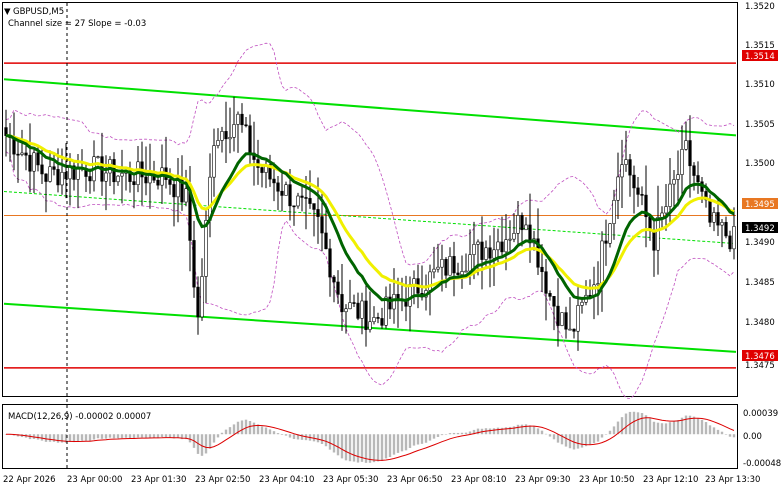 The image size is (781, 489). Describe the element at coordinates (670, 480) in the screenshot. I see `time-label: 23 Apr 12:10` at that location.